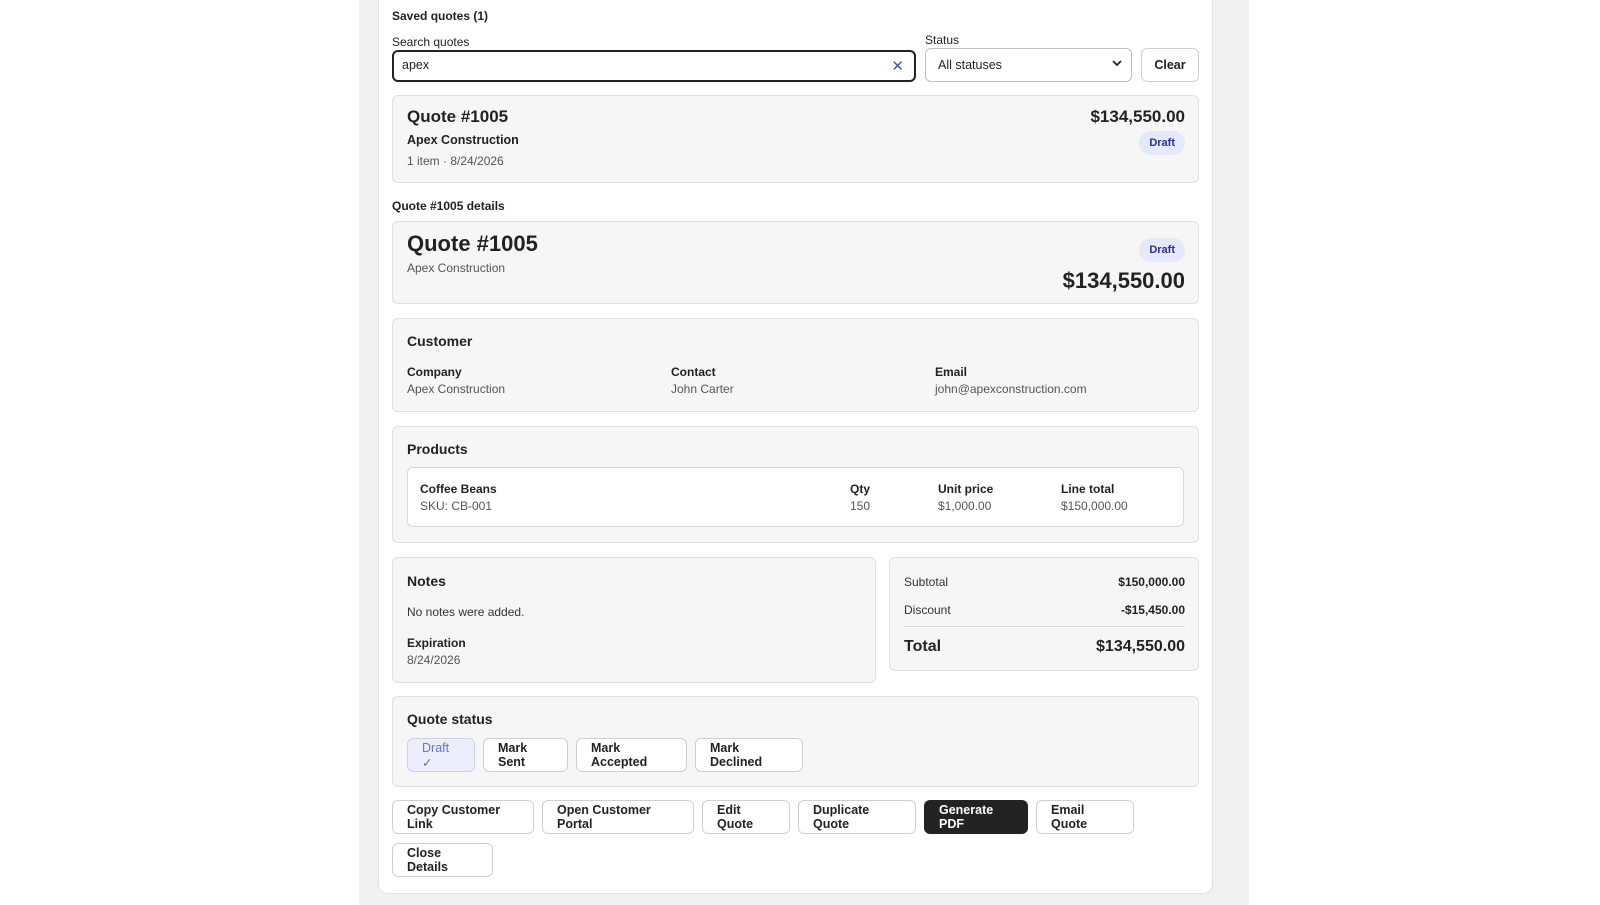  I want to click on chevron-down-icon, so click(1117, 64).